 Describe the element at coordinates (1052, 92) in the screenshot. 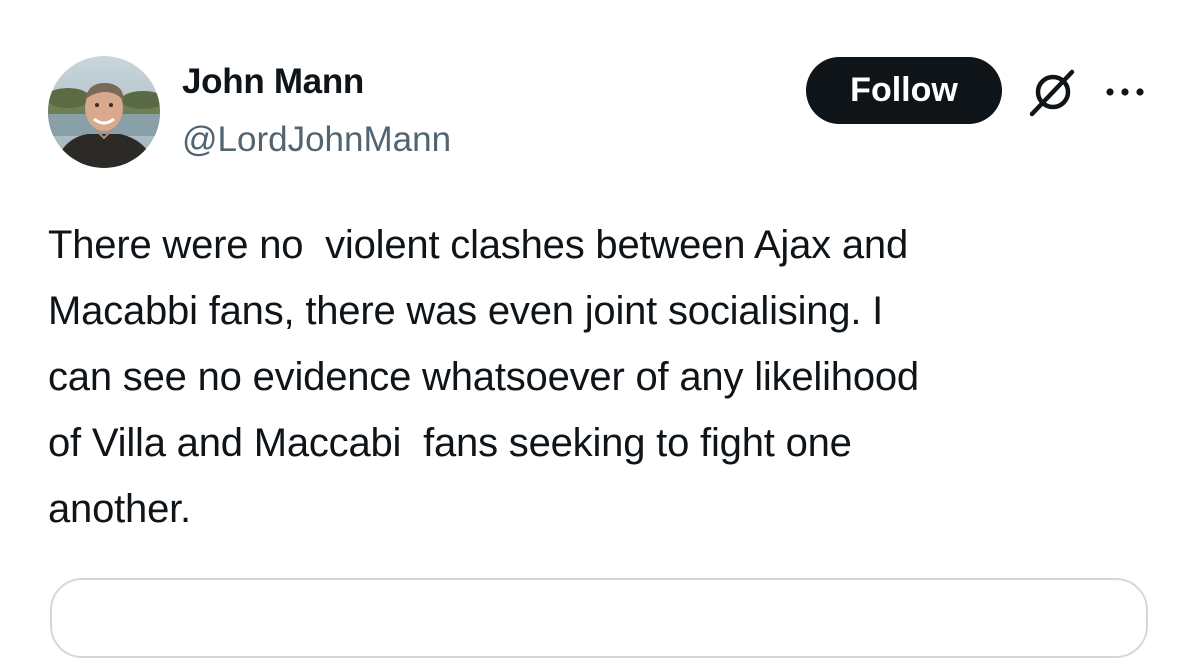

I see `grok-icon` at that location.